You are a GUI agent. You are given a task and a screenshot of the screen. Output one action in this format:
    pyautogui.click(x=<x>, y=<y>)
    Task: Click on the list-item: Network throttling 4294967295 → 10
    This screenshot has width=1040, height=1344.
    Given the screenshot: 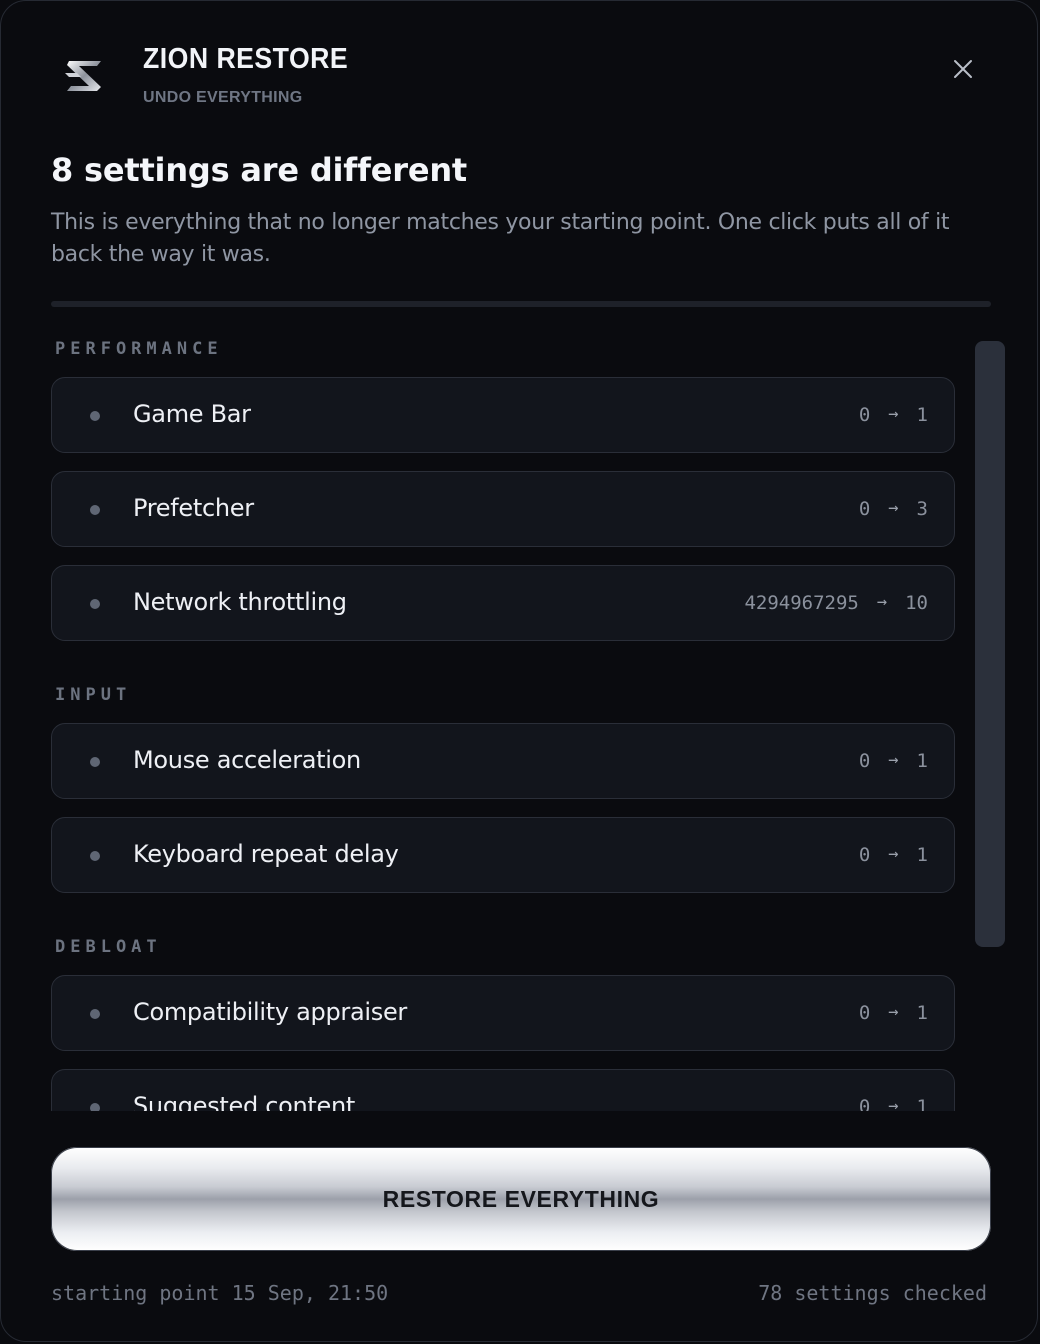 What is the action you would take?
    pyautogui.click(x=503, y=603)
    